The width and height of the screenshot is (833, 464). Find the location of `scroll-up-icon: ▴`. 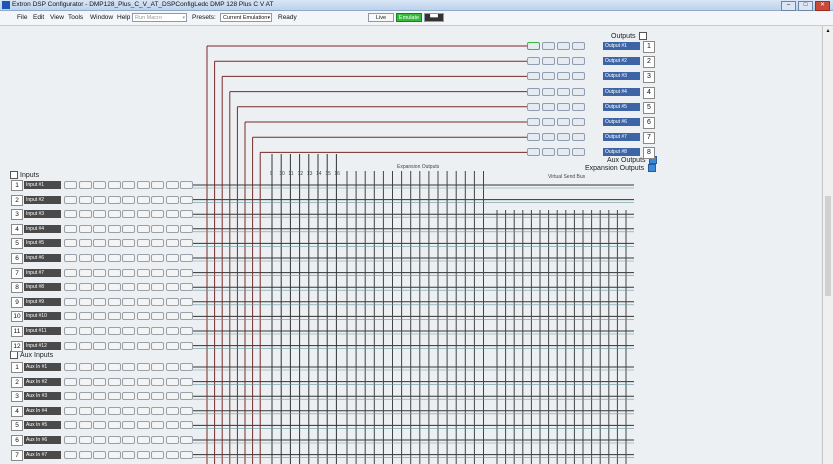

scroll-up-icon: ▴ is located at coordinates (828, 31).